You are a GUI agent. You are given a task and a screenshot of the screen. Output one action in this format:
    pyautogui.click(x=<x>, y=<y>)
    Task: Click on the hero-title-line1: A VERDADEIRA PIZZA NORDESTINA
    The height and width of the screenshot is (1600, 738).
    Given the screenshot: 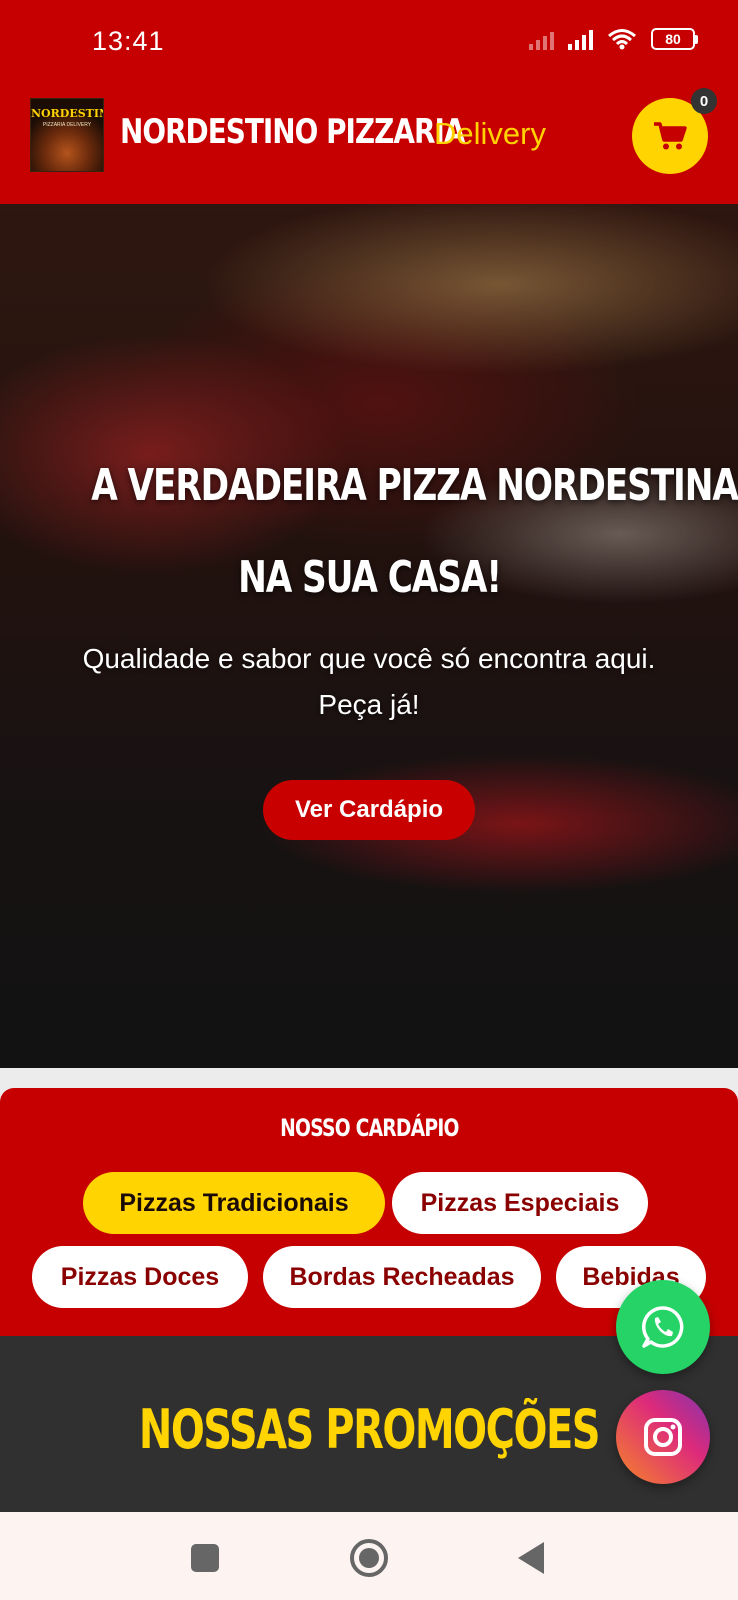 What is the action you would take?
    pyautogui.click(x=414, y=485)
    